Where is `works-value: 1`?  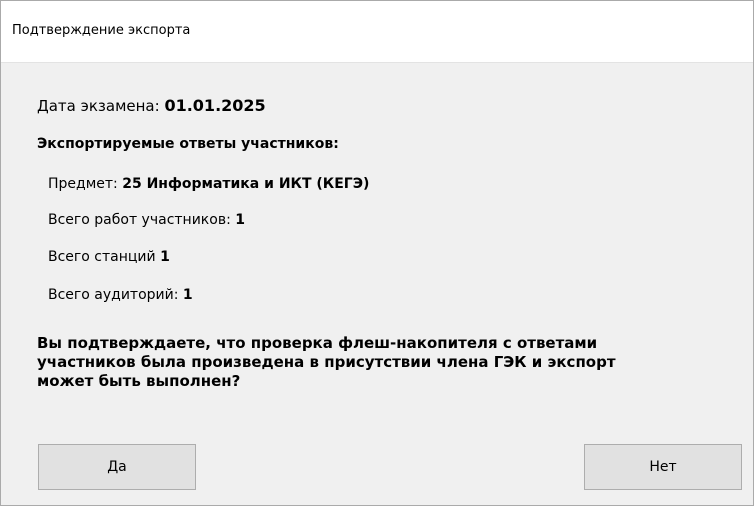
works-value: 1 is located at coordinates (240, 220).